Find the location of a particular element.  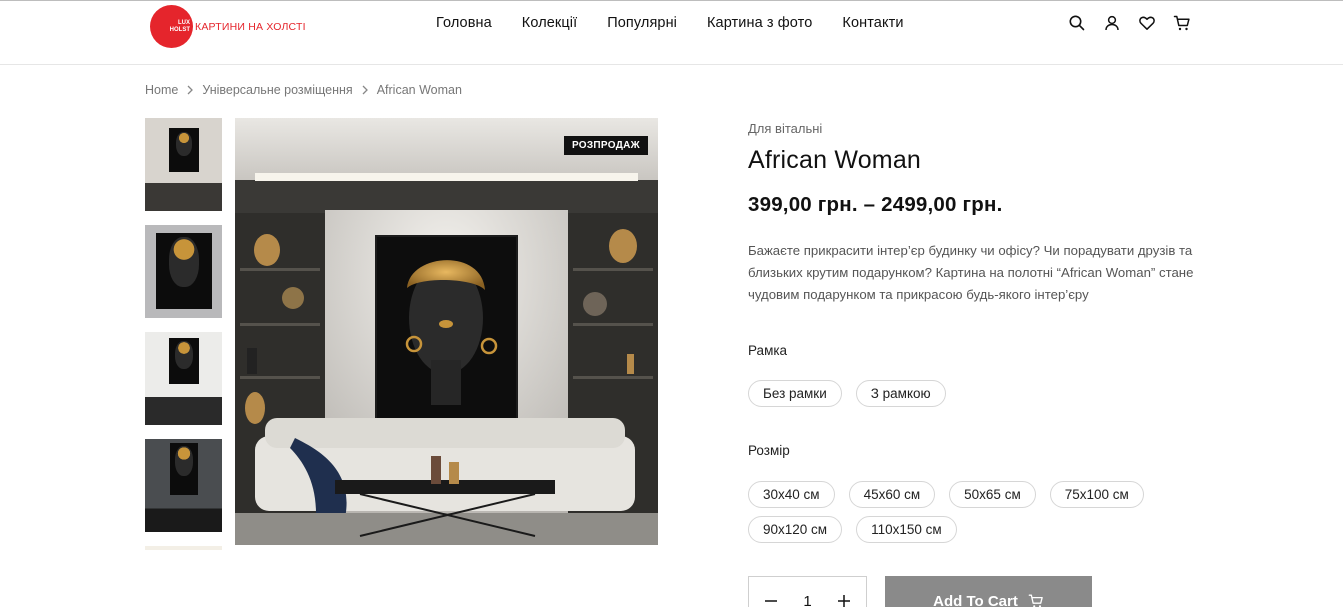

size-option: 30x40 см is located at coordinates (791, 494).